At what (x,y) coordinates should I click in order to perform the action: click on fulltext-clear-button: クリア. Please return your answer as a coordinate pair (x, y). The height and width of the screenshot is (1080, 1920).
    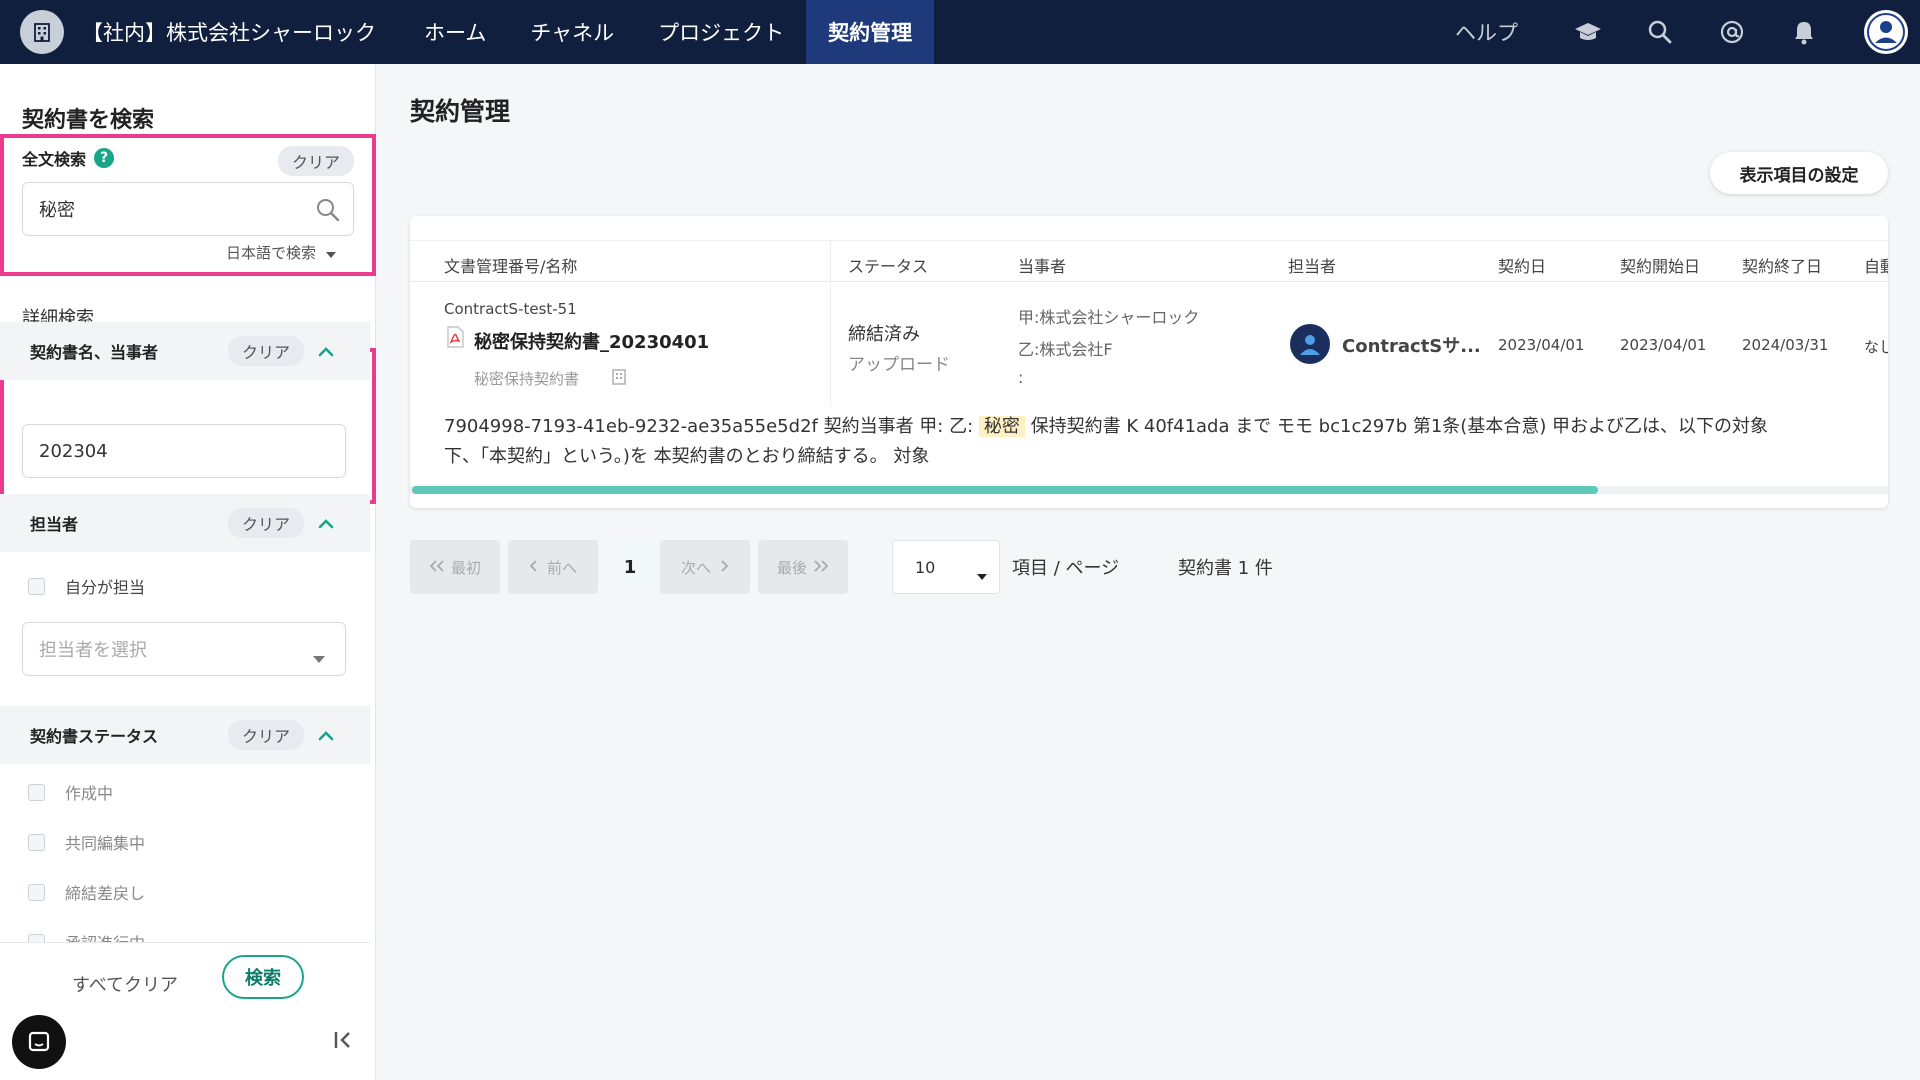
    Looking at the image, I should click on (316, 161).